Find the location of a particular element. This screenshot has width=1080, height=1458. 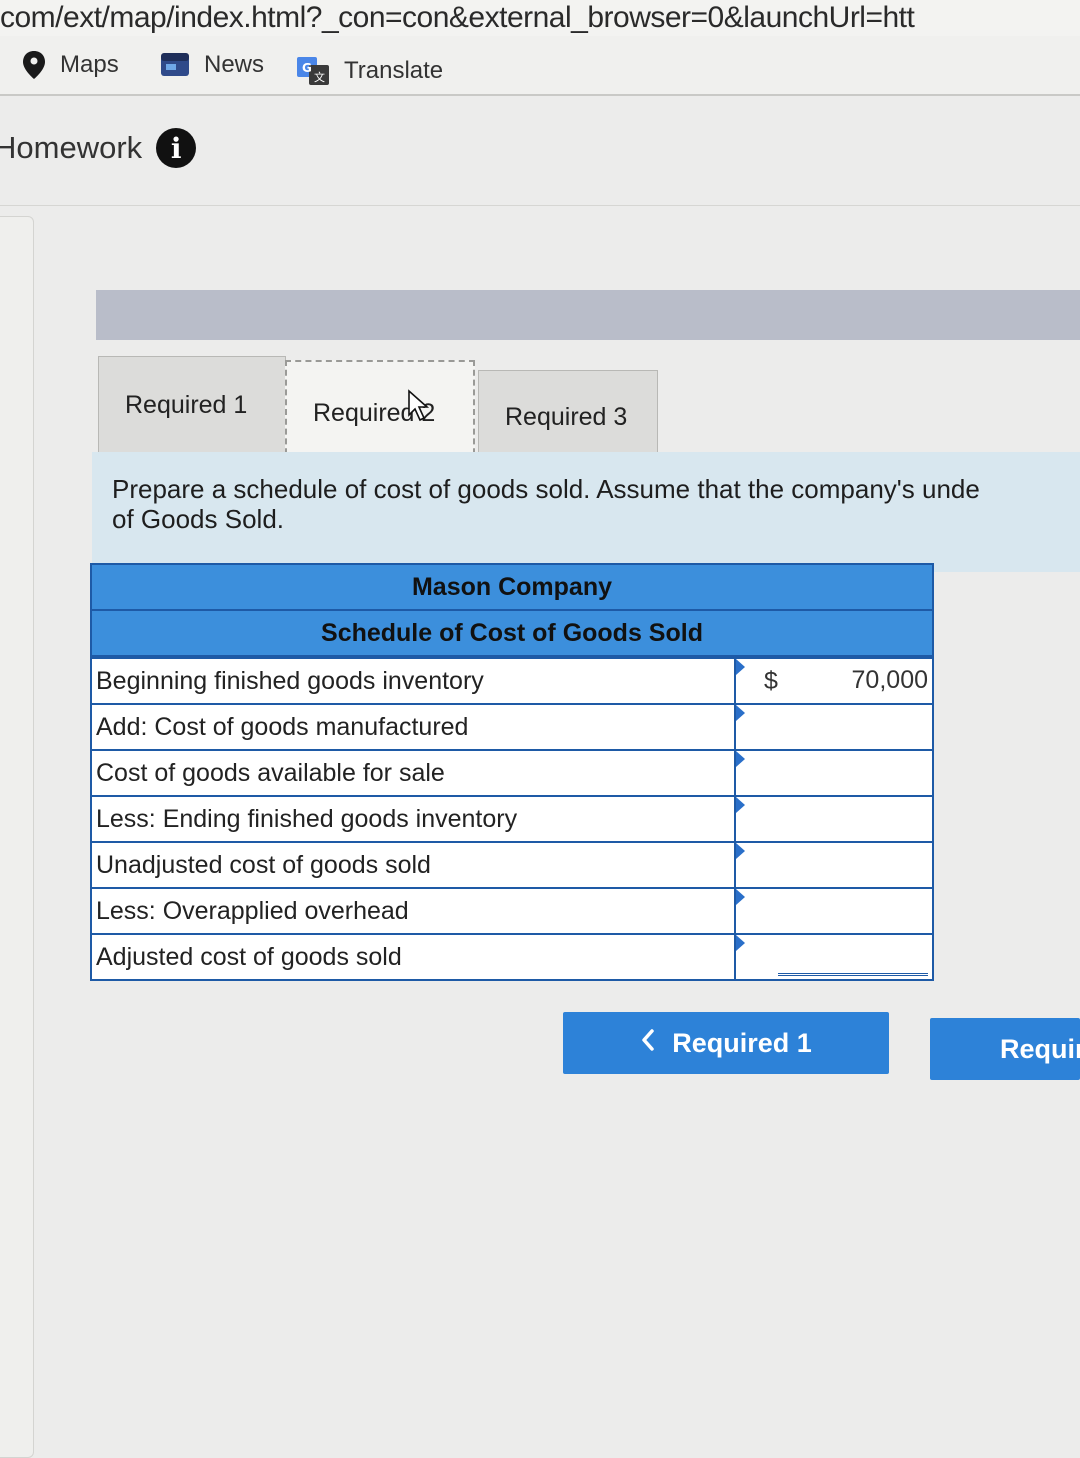

info-icon: i is located at coordinates (176, 148).